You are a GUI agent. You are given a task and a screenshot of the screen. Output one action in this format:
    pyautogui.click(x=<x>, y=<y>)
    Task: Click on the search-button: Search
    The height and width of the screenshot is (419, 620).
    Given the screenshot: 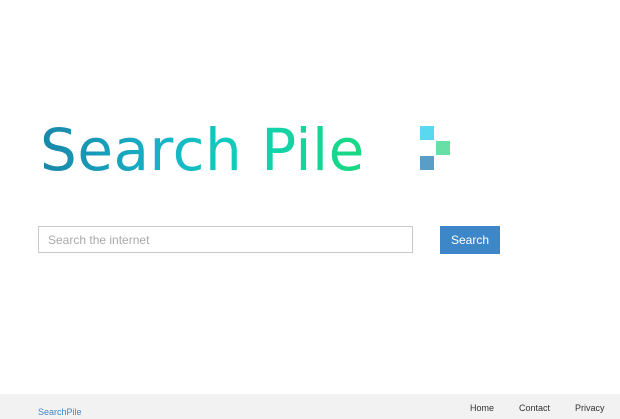 What is the action you would take?
    pyautogui.click(x=470, y=240)
    